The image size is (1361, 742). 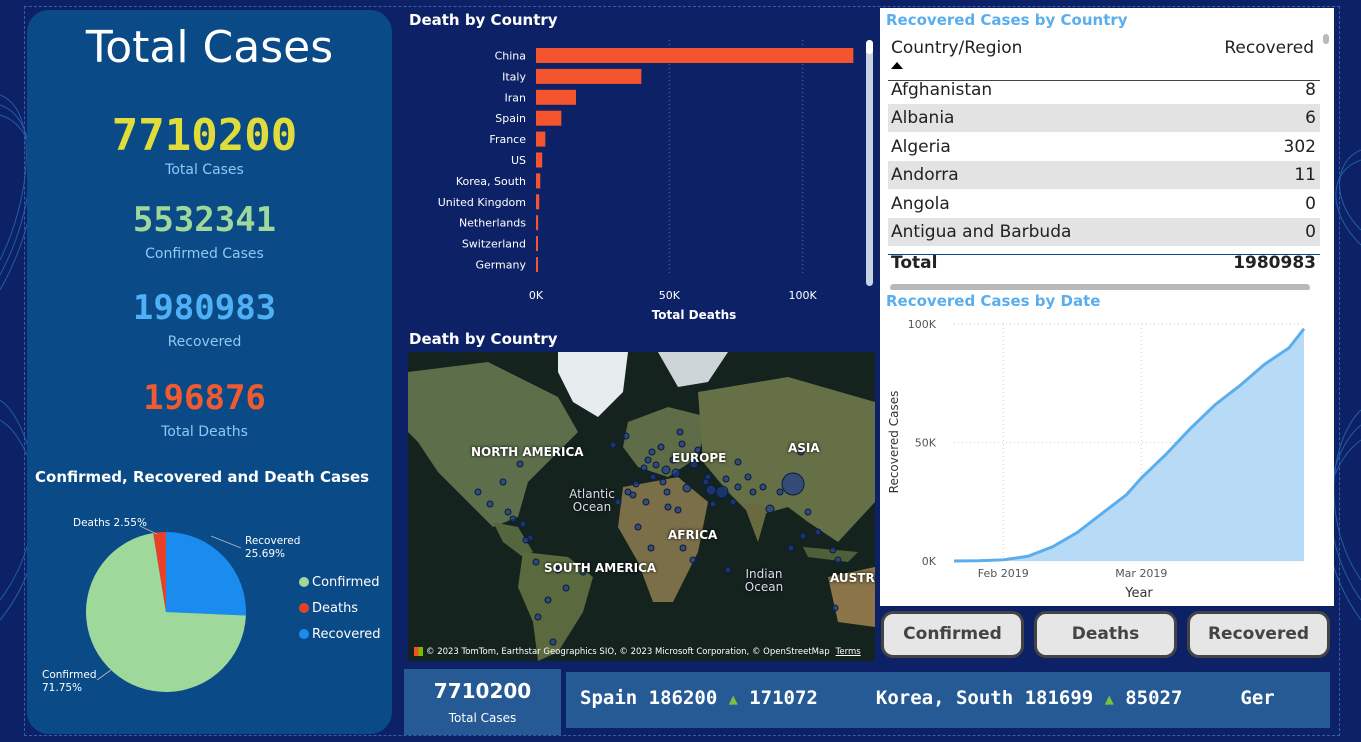 What do you see at coordinates (869, 163) in the screenshot?
I see `bar-chart-scrollbar` at bounding box center [869, 163].